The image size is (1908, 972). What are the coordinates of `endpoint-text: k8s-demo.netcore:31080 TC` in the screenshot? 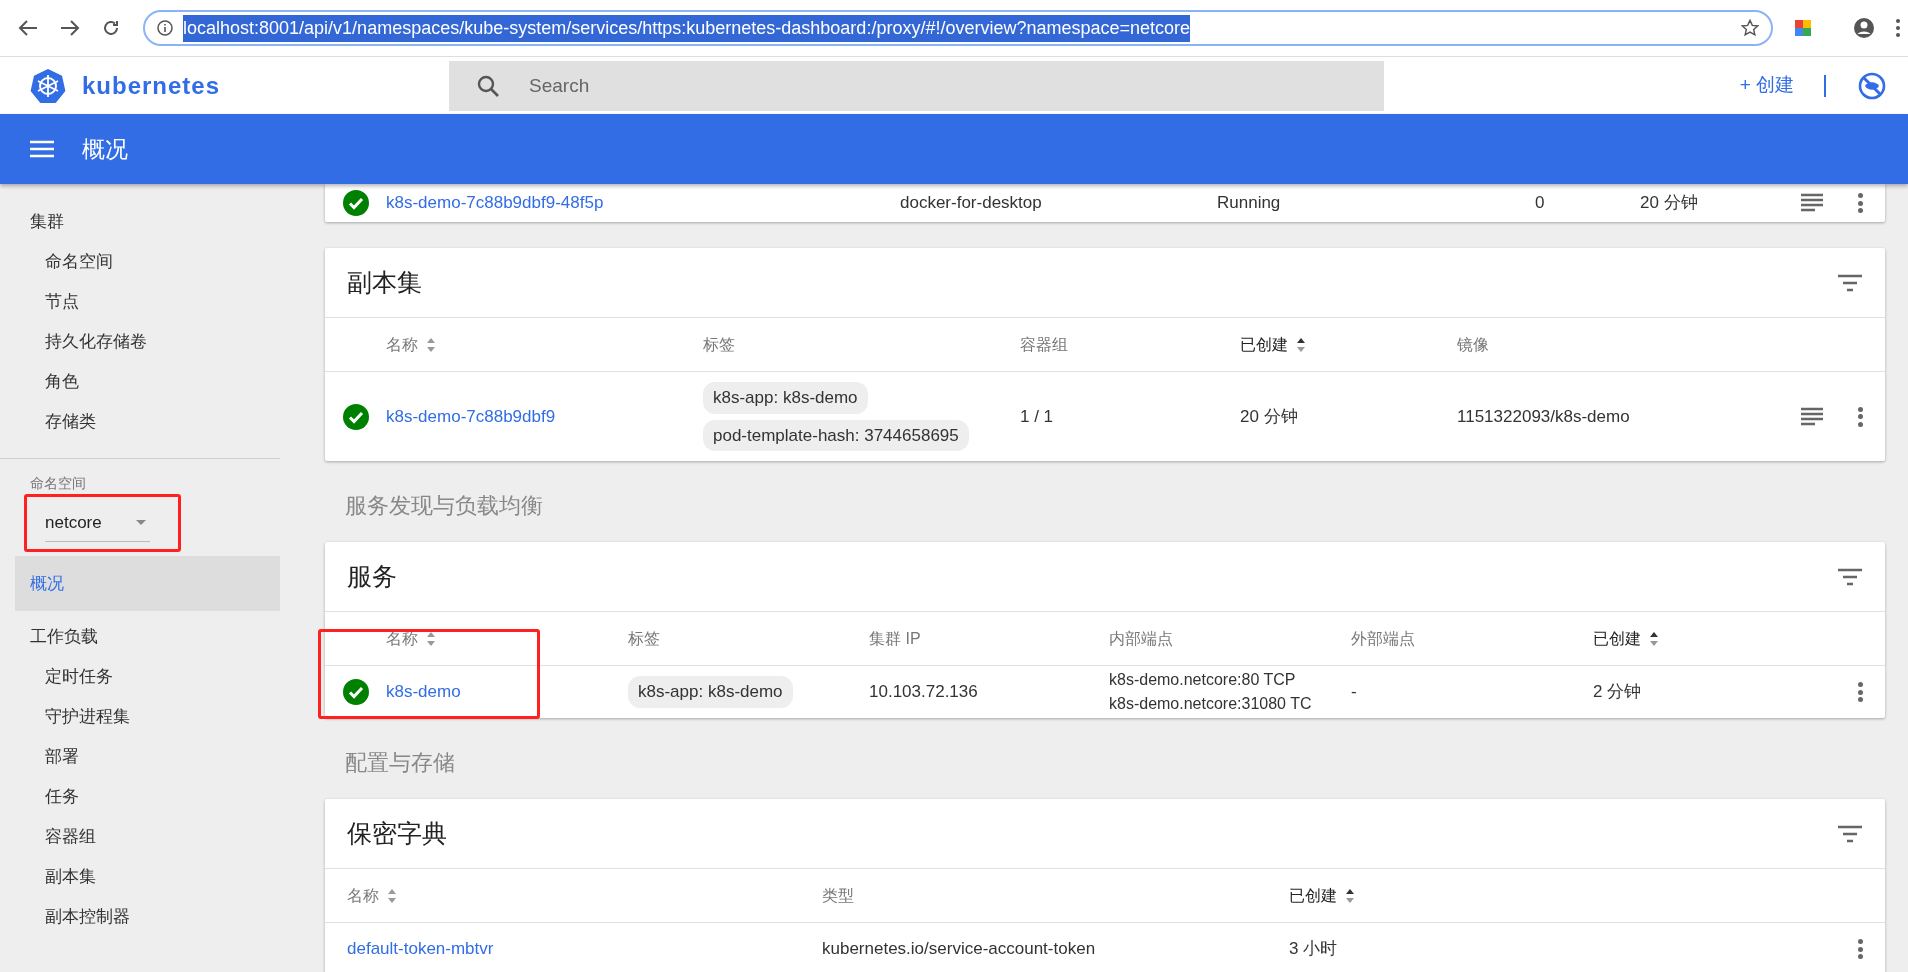 It's located at (1211, 704).